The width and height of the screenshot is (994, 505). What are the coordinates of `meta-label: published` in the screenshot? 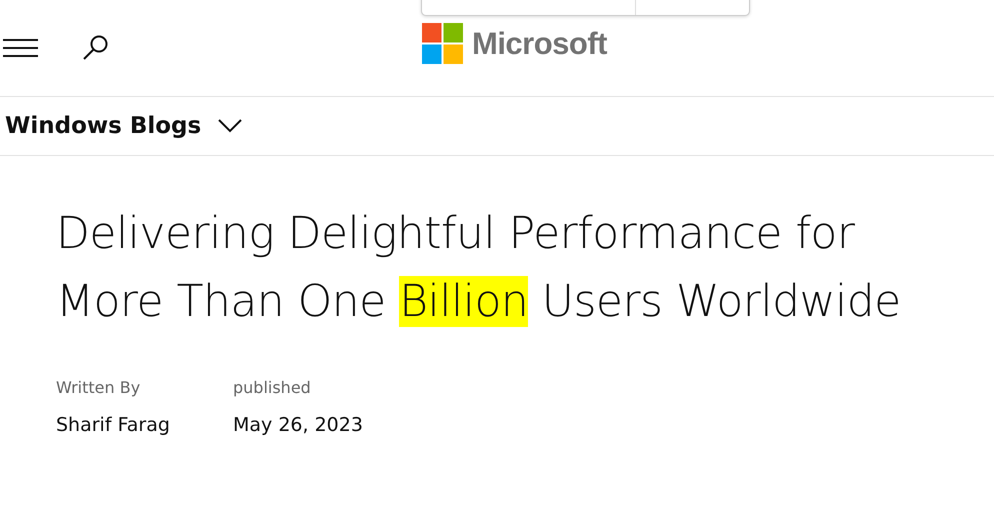 It's located at (272, 387).